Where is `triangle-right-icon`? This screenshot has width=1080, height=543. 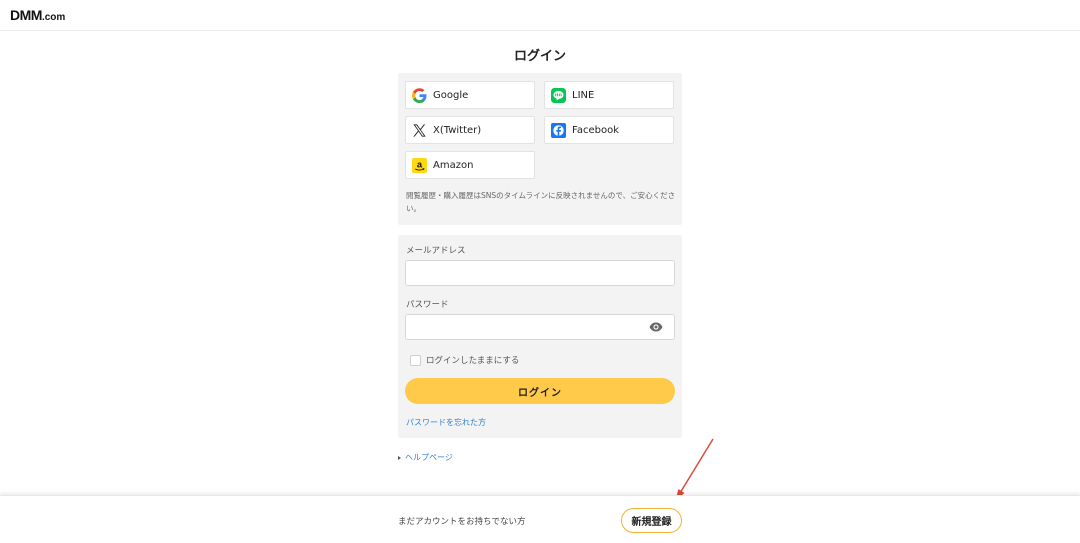
triangle-right-icon is located at coordinates (399, 457).